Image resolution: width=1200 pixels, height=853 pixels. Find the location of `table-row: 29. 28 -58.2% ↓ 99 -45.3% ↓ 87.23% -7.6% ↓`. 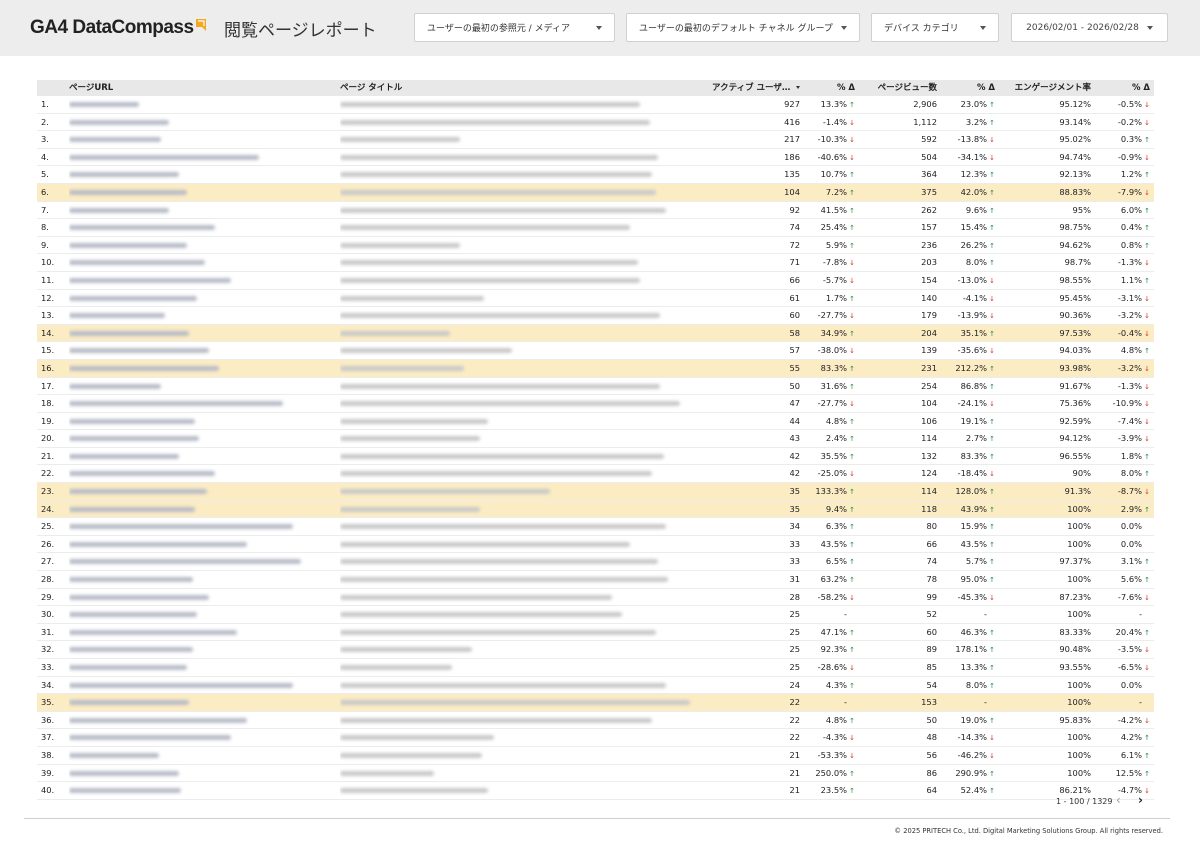

table-row: 29. 28 -58.2% ↓ 99 -45.3% ↓ 87.23% -7.6% ↓ is located at coordinates (595, 598).